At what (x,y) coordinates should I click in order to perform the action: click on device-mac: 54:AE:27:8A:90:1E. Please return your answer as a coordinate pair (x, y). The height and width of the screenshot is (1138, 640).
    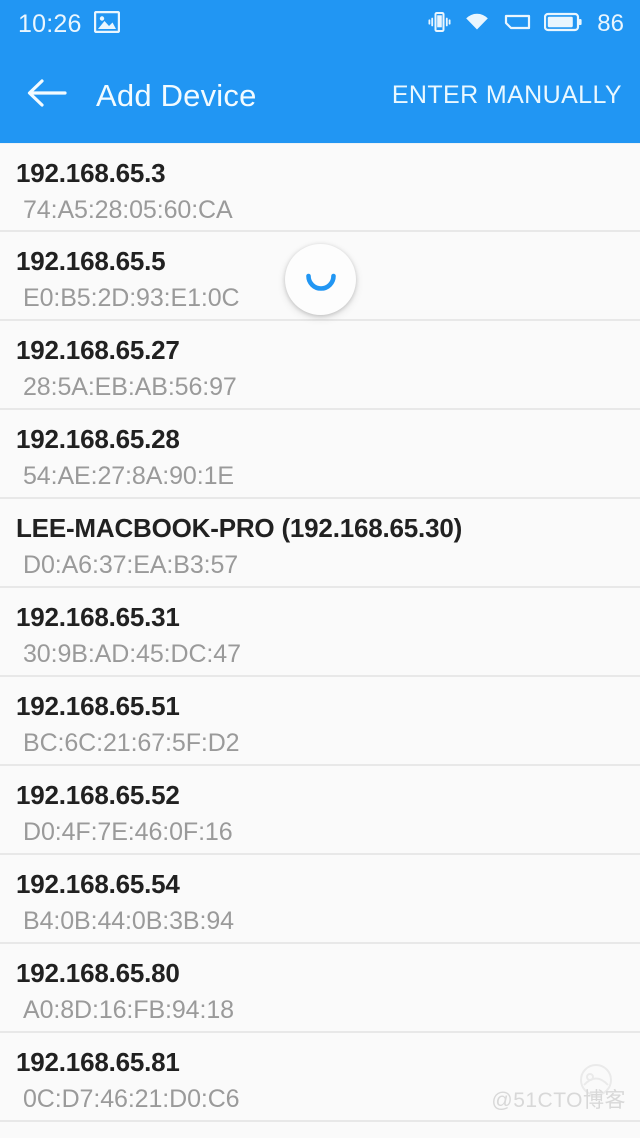
    Looking at the image, I should click on (128, 476).